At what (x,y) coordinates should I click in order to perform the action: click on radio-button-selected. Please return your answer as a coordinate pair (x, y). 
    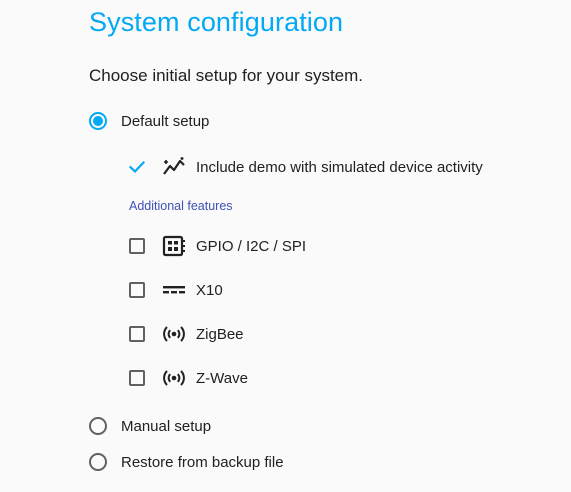
    Looking at the image, I should click on (98, 121).